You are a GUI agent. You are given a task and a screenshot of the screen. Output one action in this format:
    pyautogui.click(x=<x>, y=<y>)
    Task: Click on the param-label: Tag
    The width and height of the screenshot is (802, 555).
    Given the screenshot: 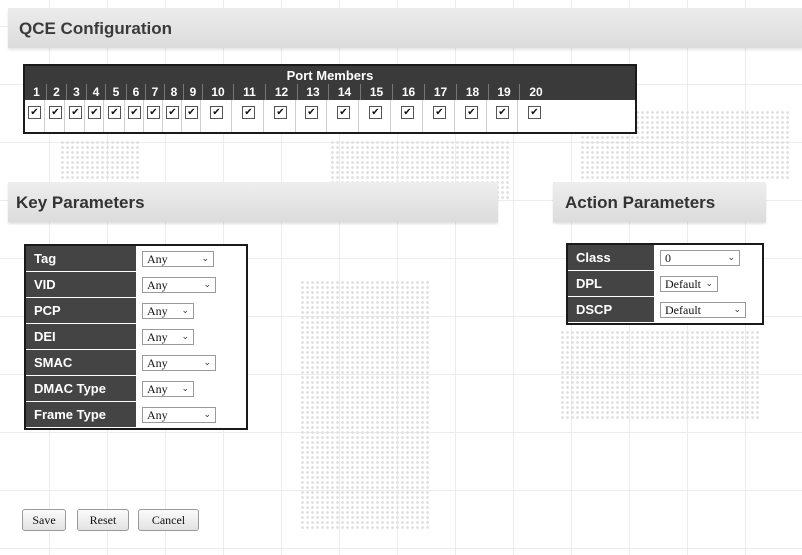 What is the action you would take?
    pyautogui.click(x=81, y=259)
    